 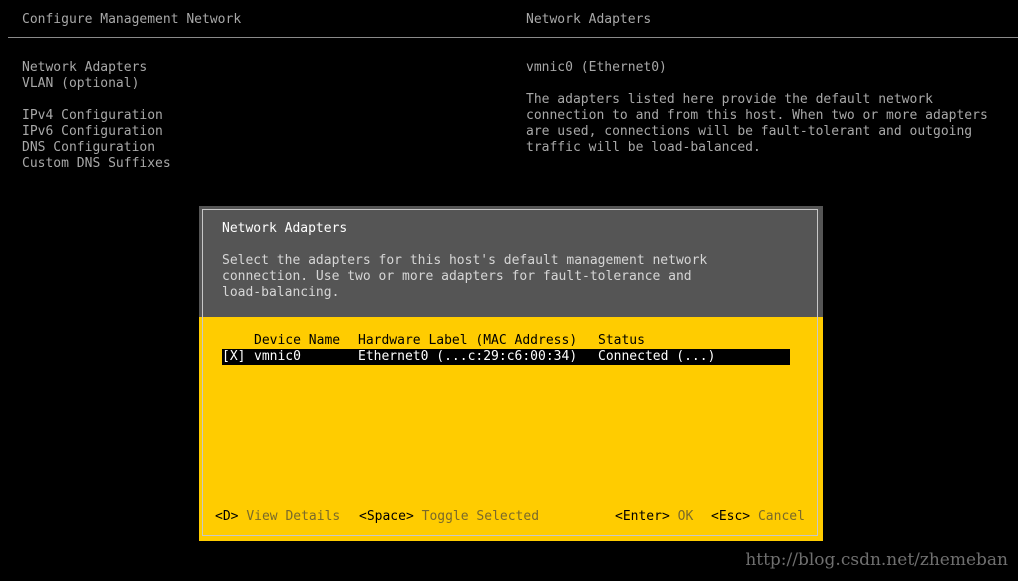 I want to click on ok-label: OK, so click(x=685, y=516).